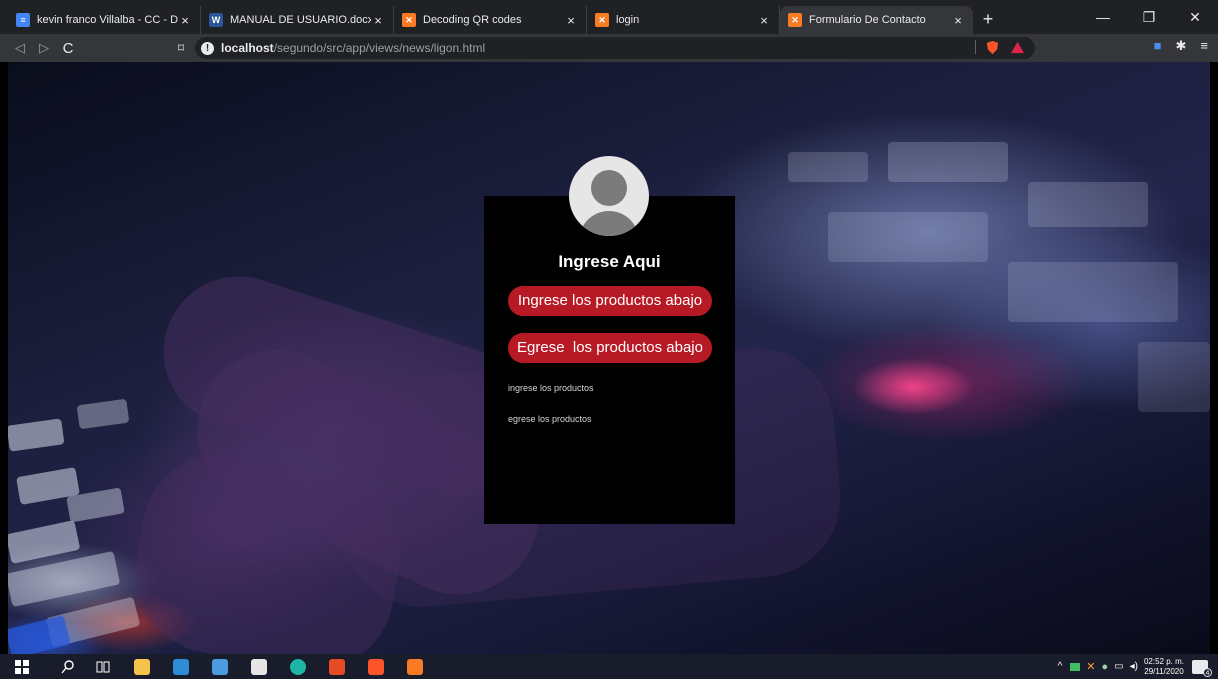  What do you see at coordinates (1204, 46) in the screenshot?
I see `menu-icon: ≡` at bounding box center [1204, 46].